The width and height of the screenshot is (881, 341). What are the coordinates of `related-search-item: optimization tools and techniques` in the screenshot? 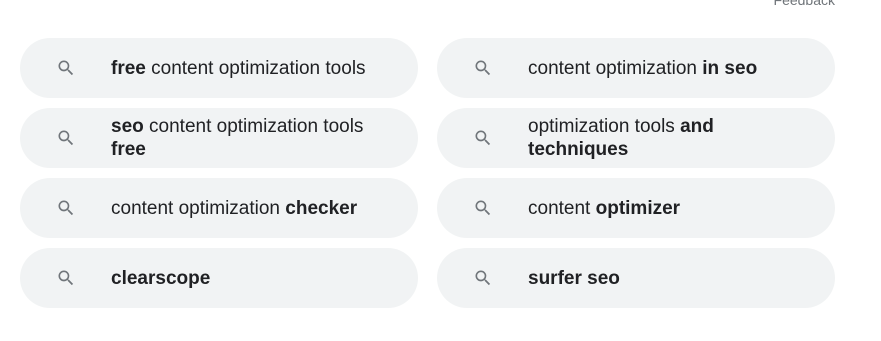 It's located at (636, 138).